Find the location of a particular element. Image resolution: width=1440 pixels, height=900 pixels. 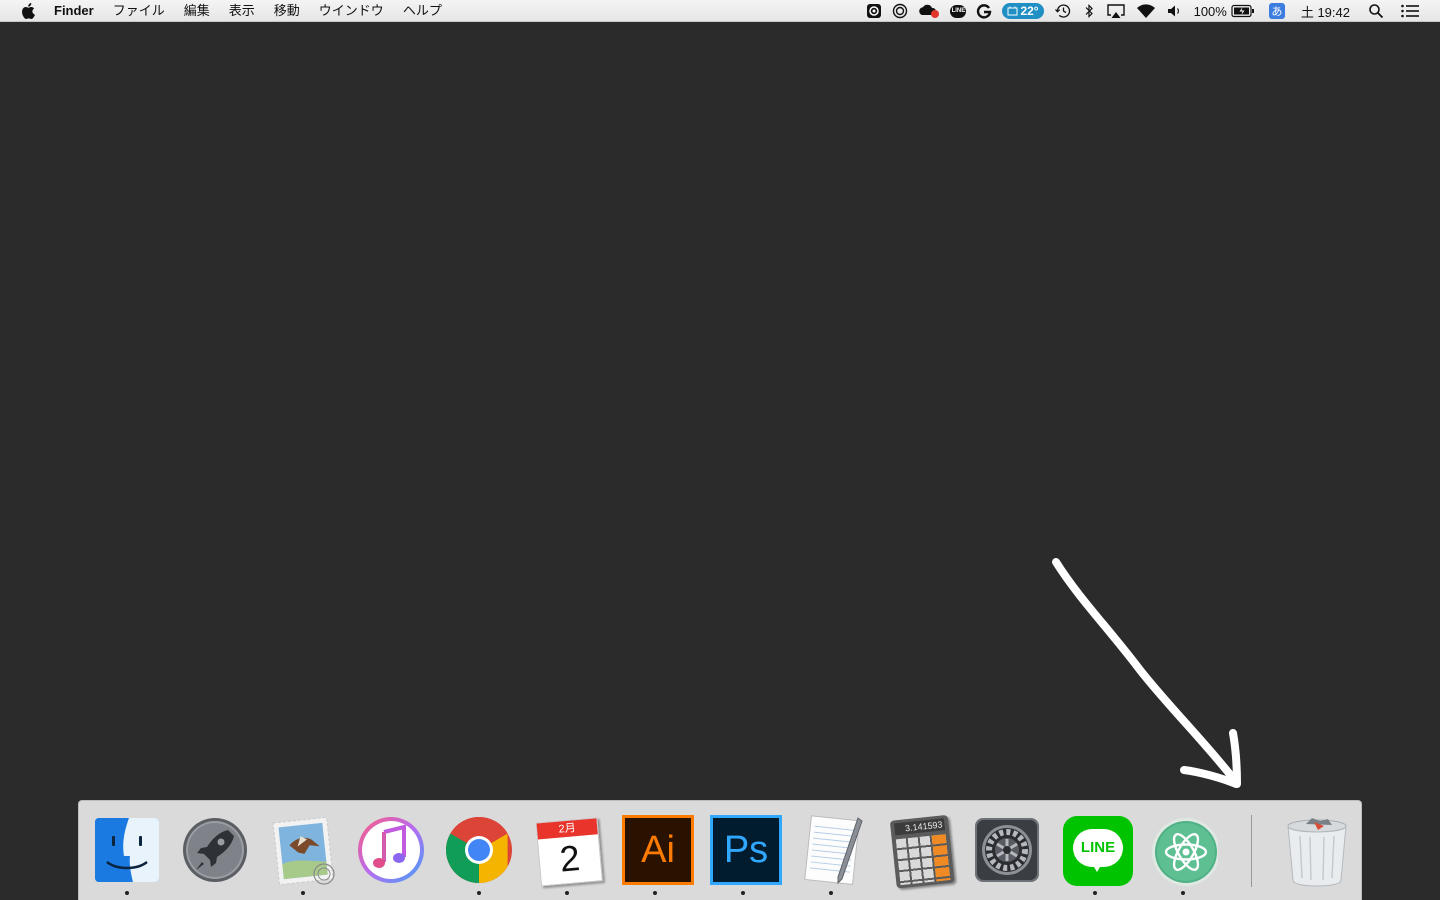

calculator-icon: 3.141593 is located at coordinates (919, 850).